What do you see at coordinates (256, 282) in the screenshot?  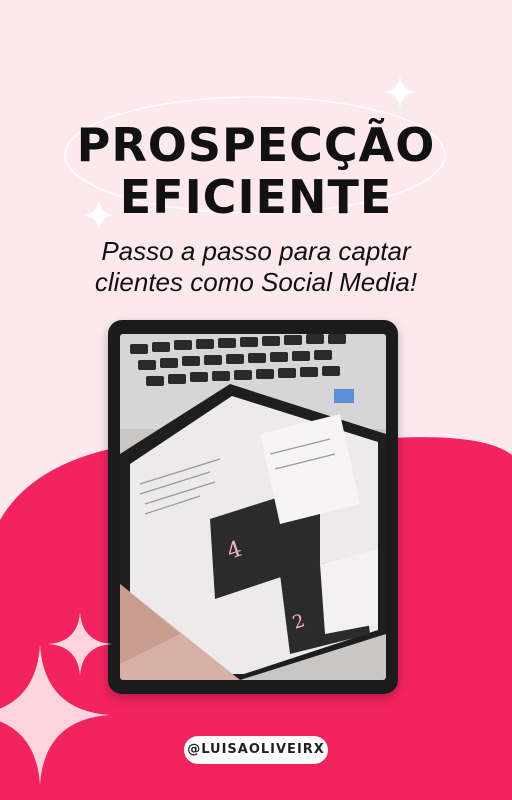 I see `subtitle-line2: clientes como Social Media!` at bounding box center [256, 282].